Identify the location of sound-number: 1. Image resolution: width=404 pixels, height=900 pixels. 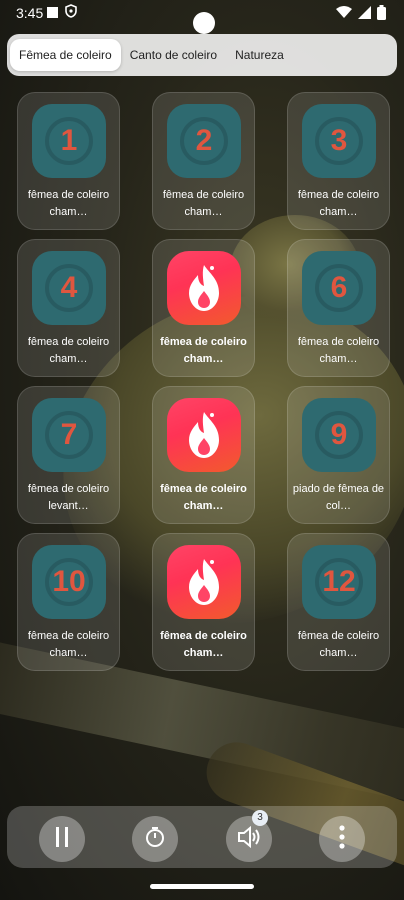
(69, 140).